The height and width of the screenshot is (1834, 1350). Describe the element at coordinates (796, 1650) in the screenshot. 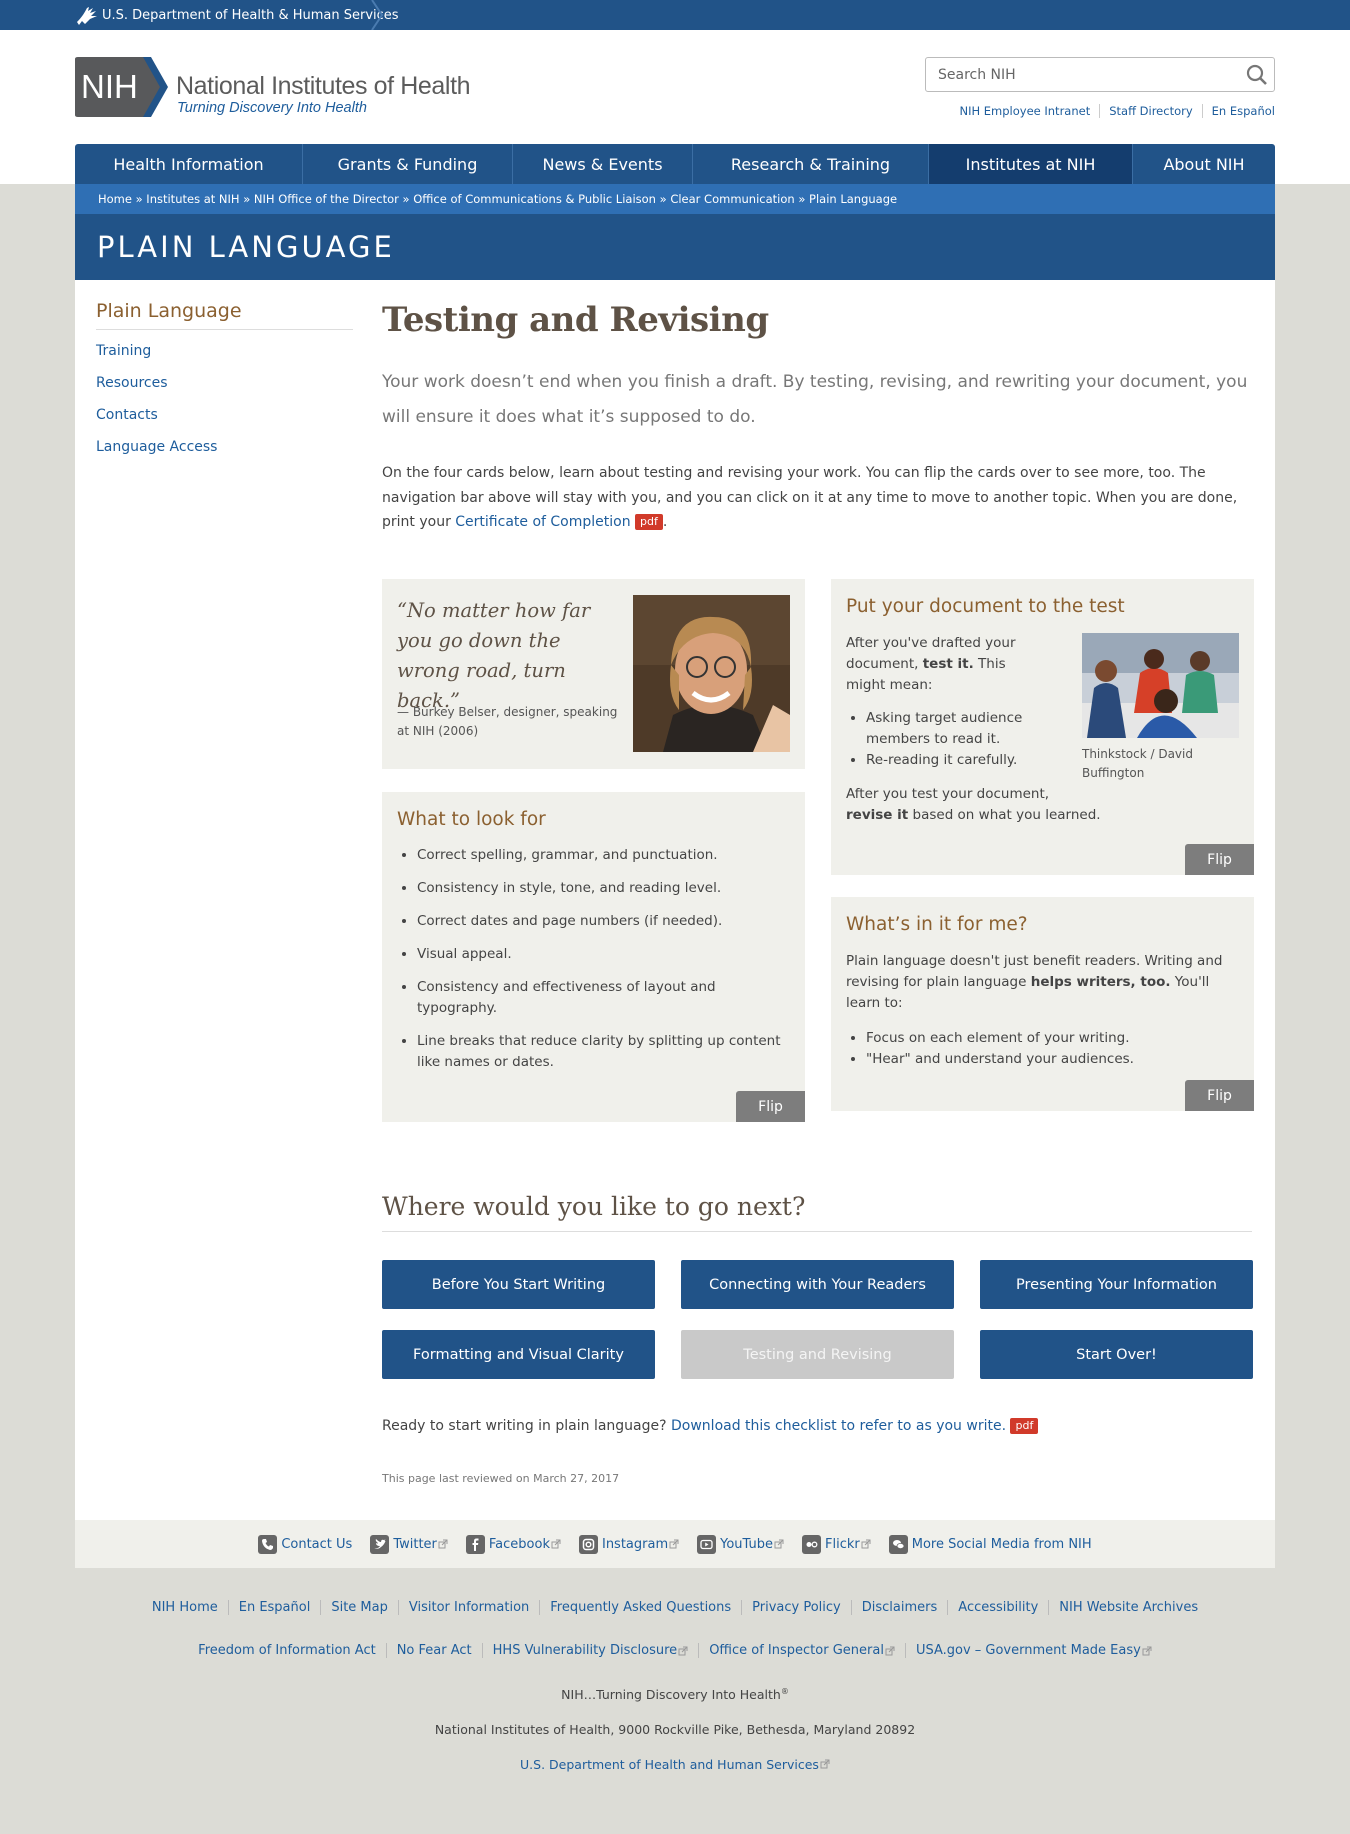

I see `footer-link-label: Office of Inspector General` at that location.